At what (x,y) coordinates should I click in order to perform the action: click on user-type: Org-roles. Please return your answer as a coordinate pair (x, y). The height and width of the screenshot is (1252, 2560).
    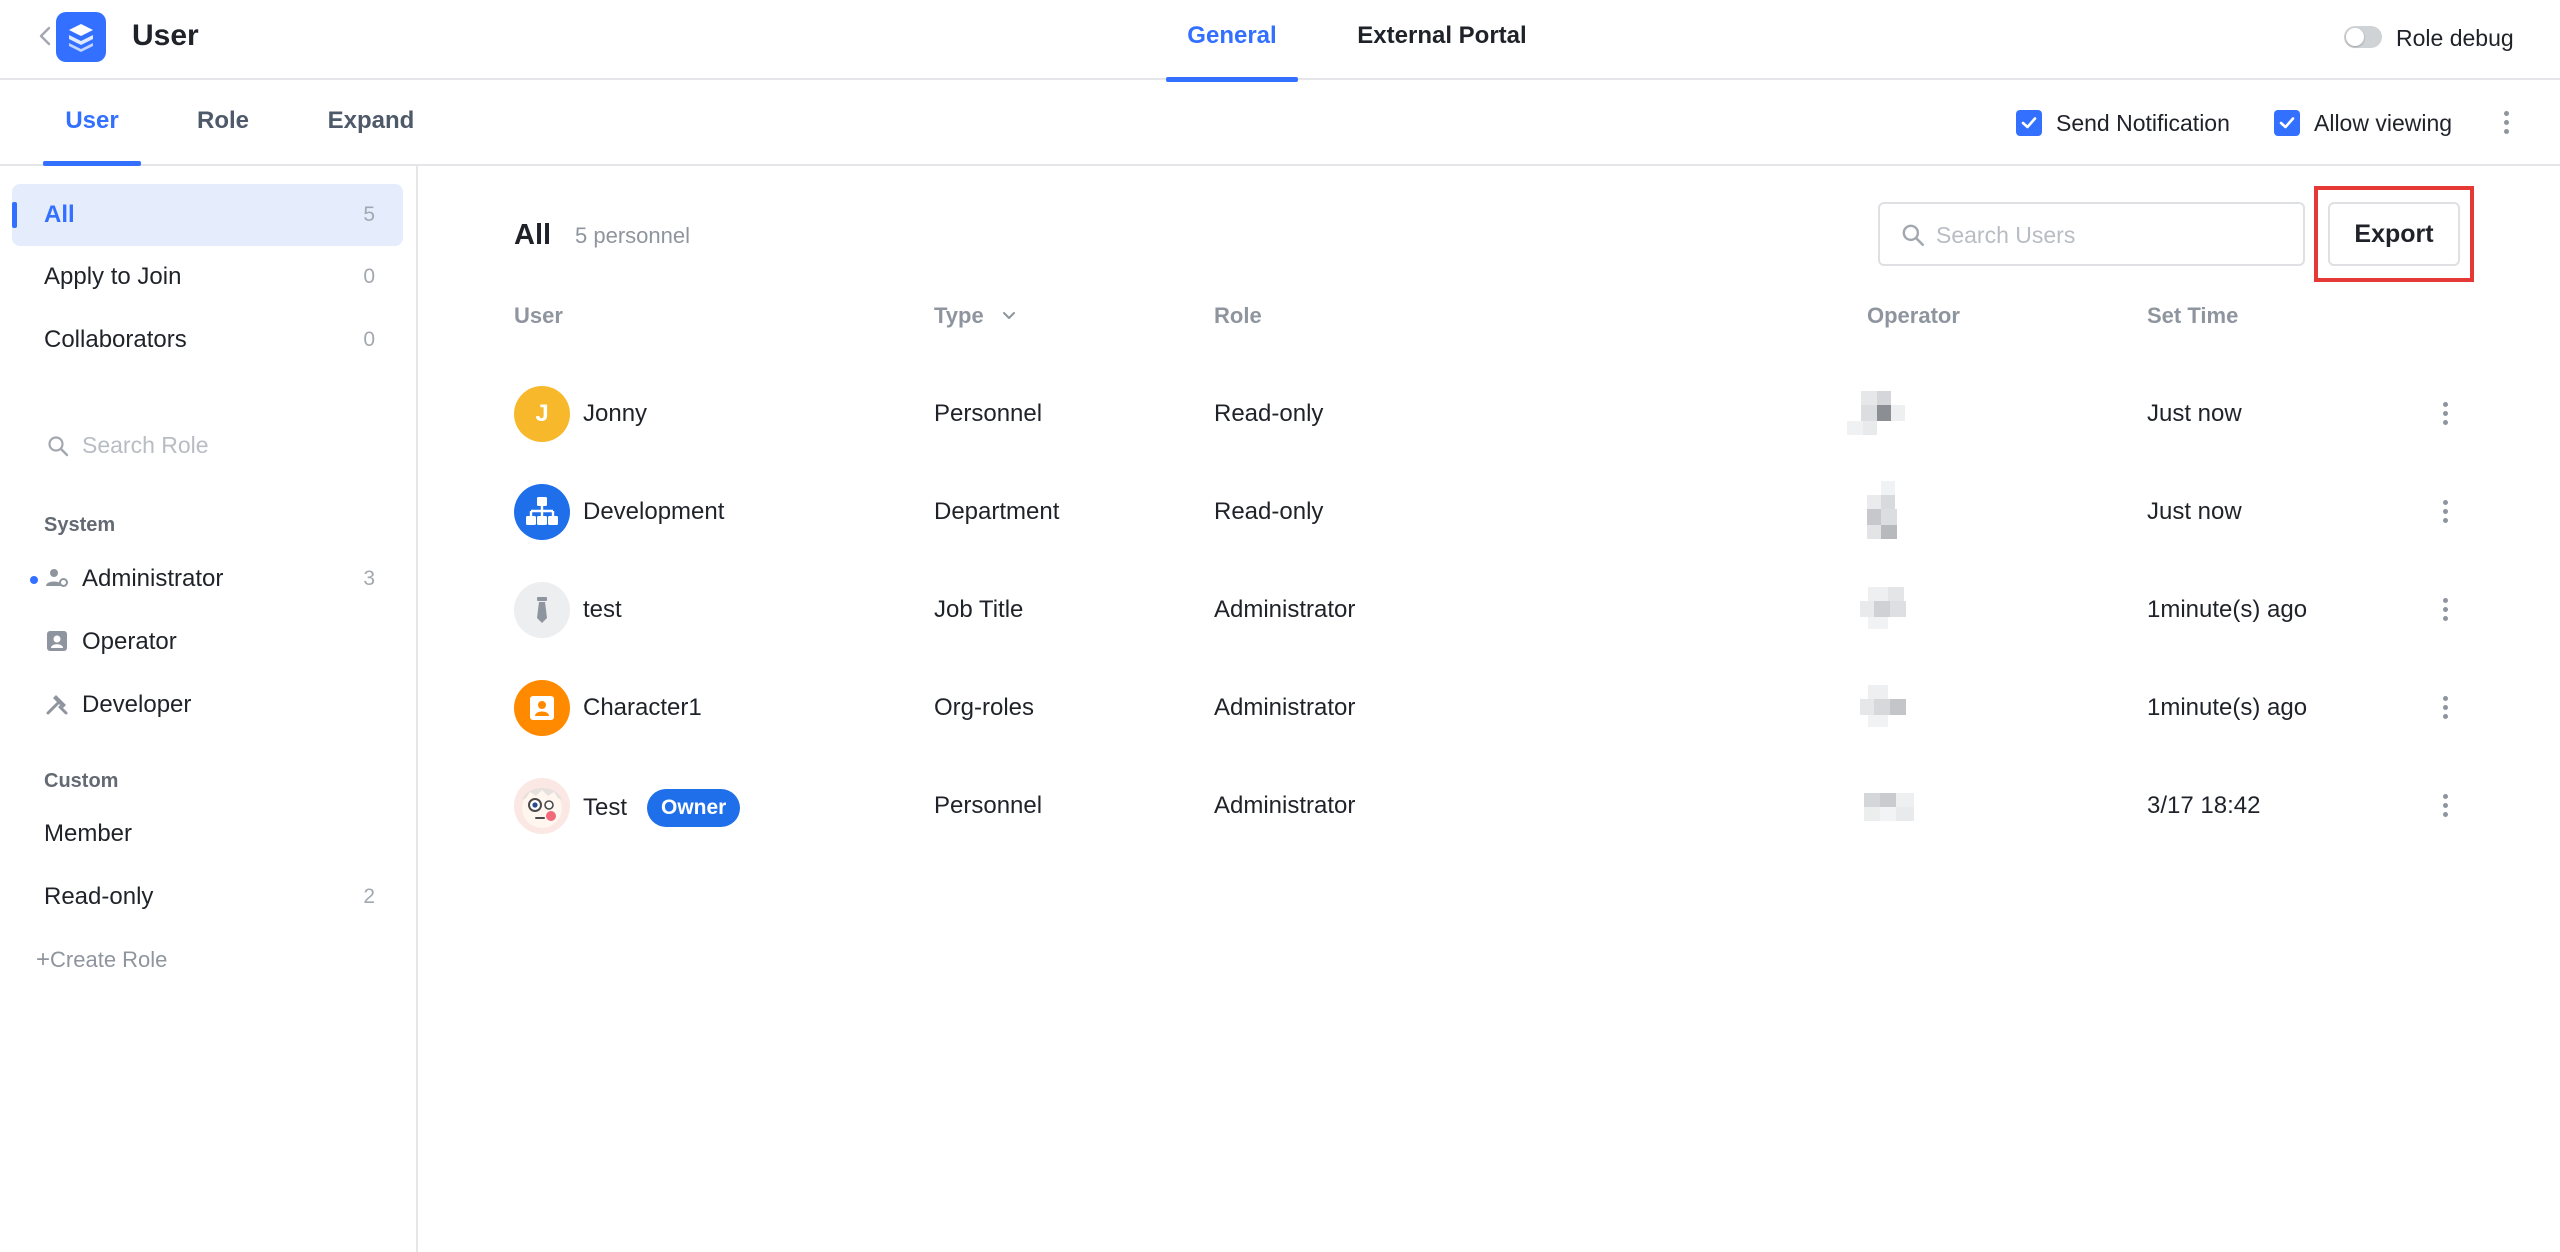
    Looking at the image, I should click on (984, 707).